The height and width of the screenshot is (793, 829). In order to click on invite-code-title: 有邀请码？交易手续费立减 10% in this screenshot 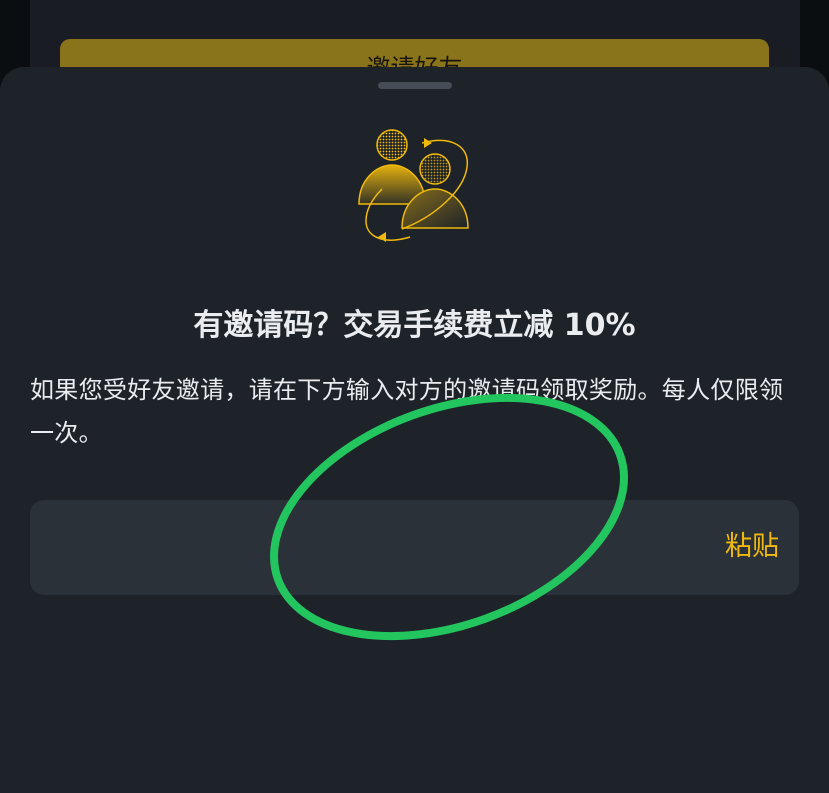, I will do `click(414, 325)`.